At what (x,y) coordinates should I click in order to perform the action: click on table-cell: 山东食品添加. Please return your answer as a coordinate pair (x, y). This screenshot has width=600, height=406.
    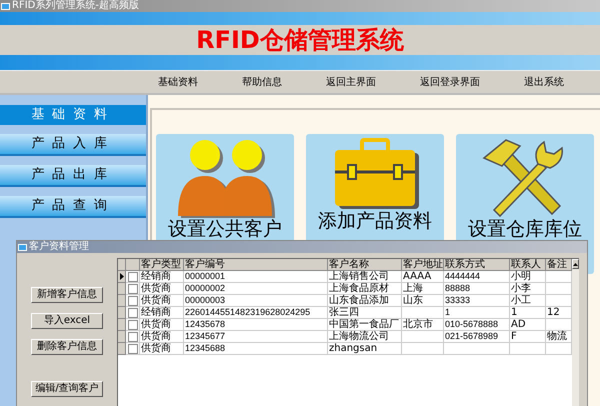
    Looking at the image, I should click on (365, 301).